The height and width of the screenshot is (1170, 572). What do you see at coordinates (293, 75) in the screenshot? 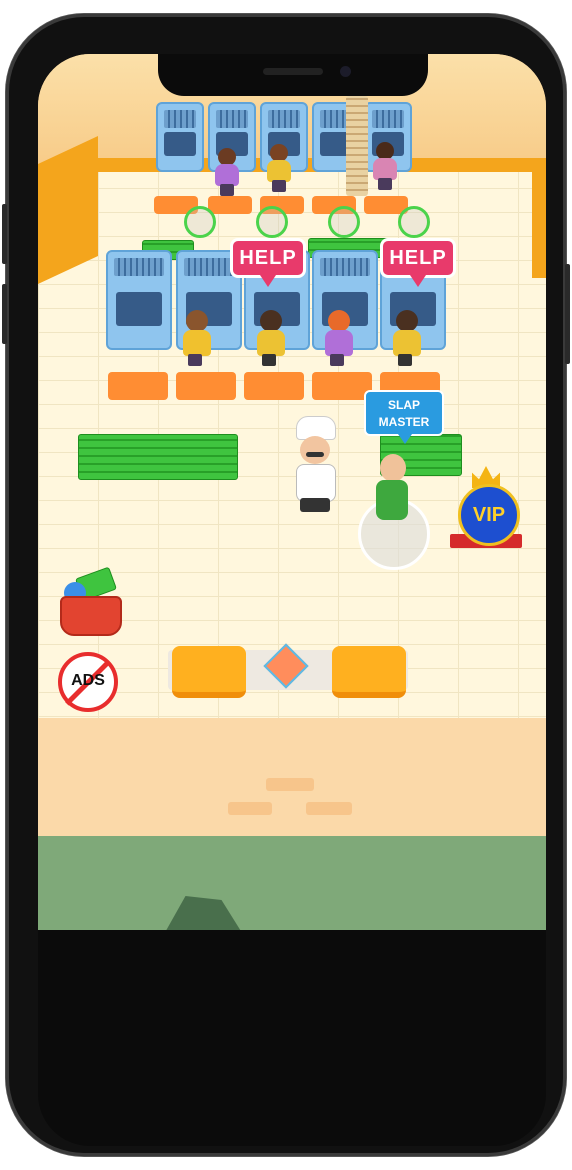
I see `notch` at bounding box center [293, 75].